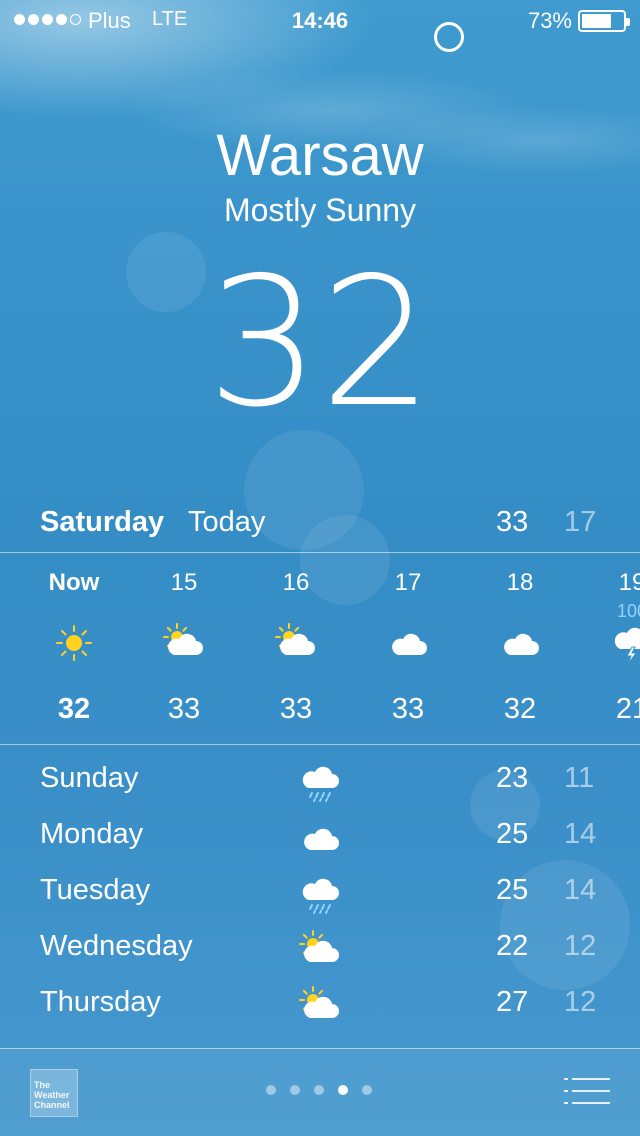  I want to click on daily-forecast-row: Wednesday 22 12, so click(320, 948).